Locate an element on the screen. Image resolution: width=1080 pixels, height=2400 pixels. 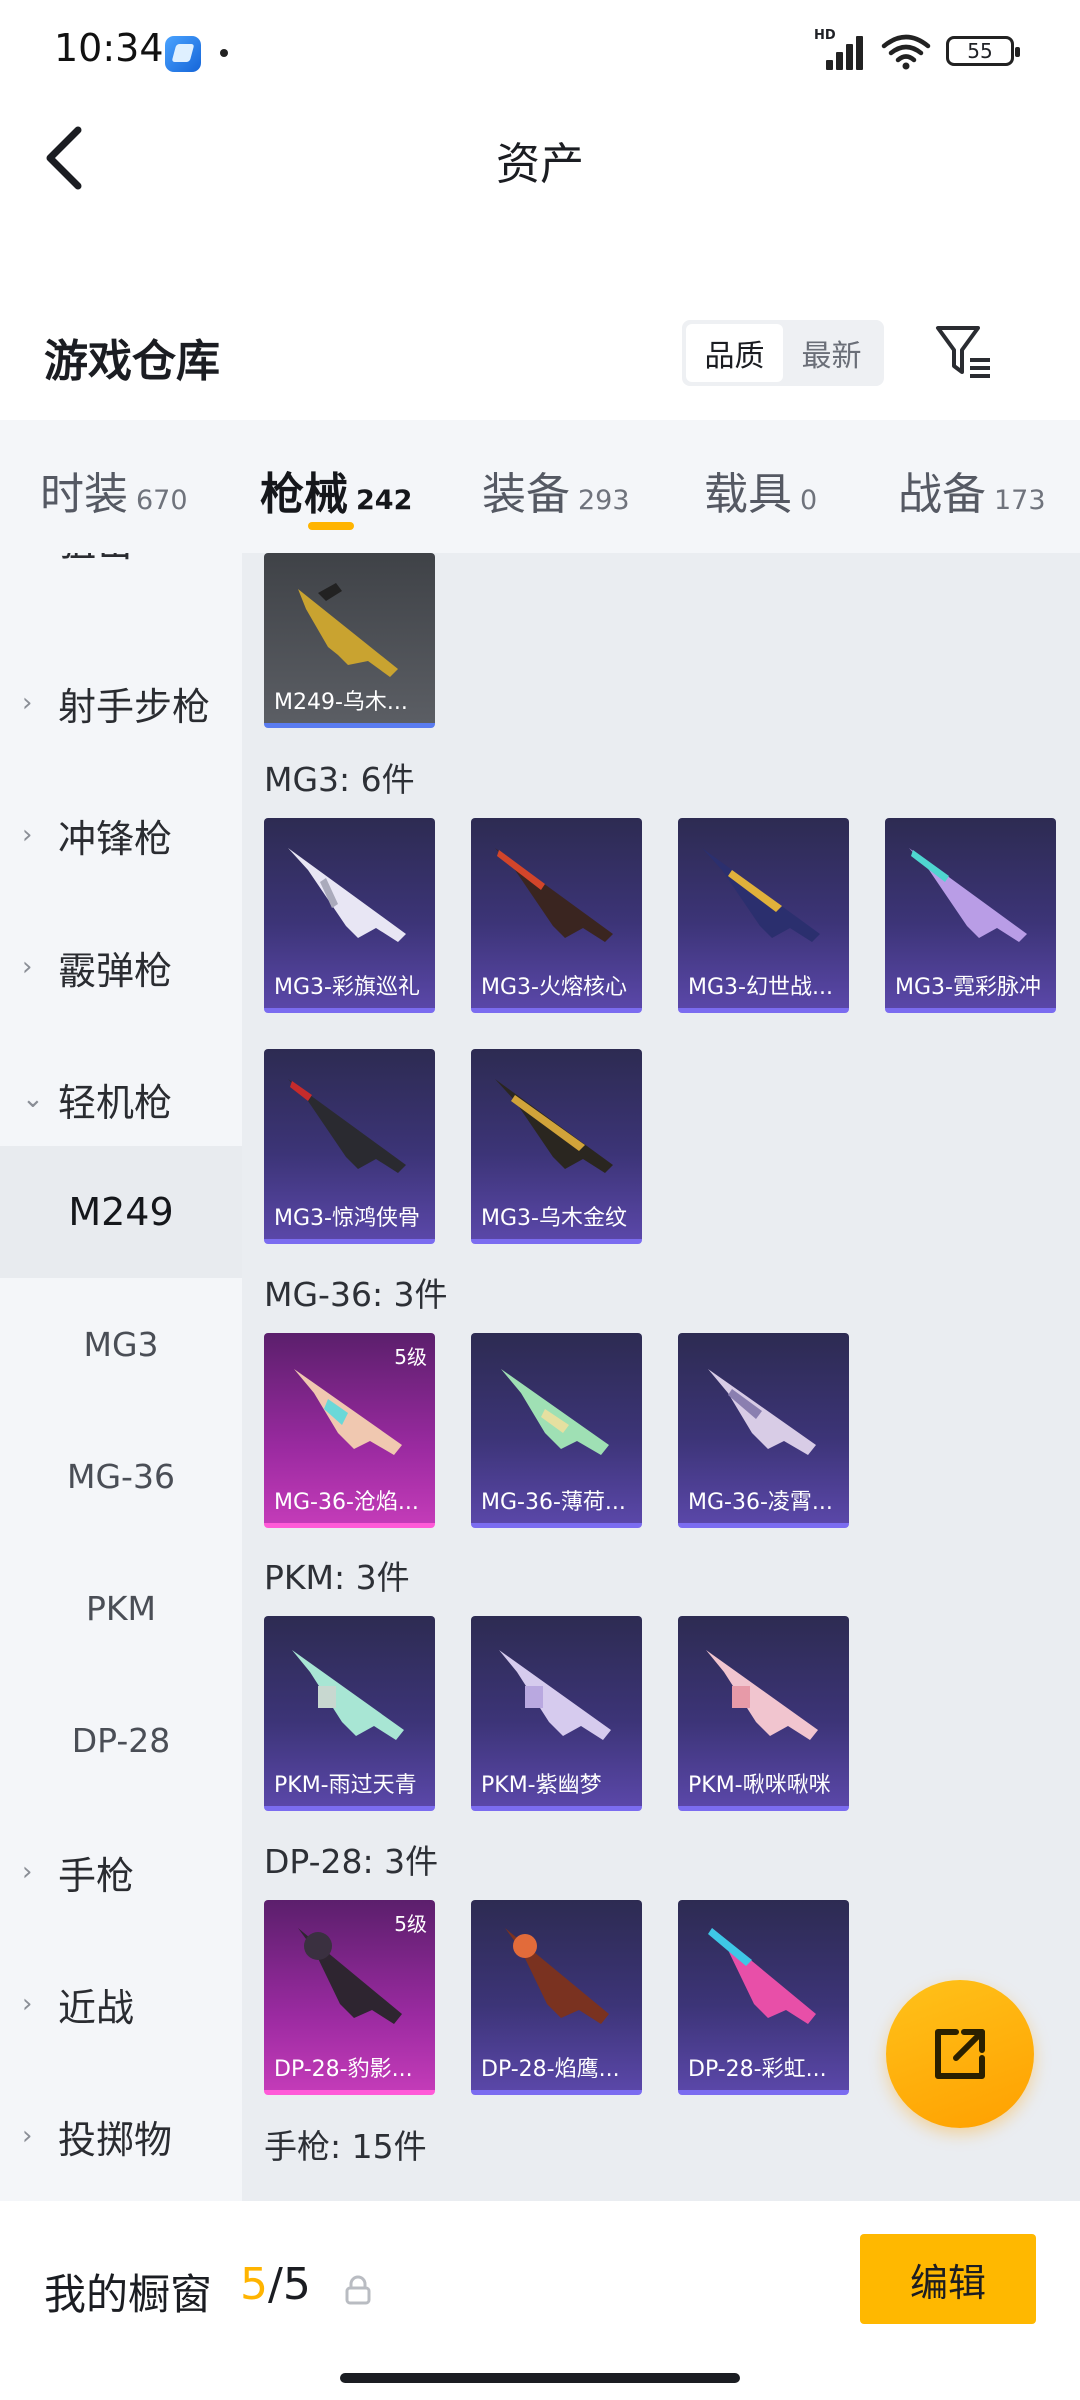
weapon-card: PKM-紫幽梦 is located at coordinates (556, 1713).